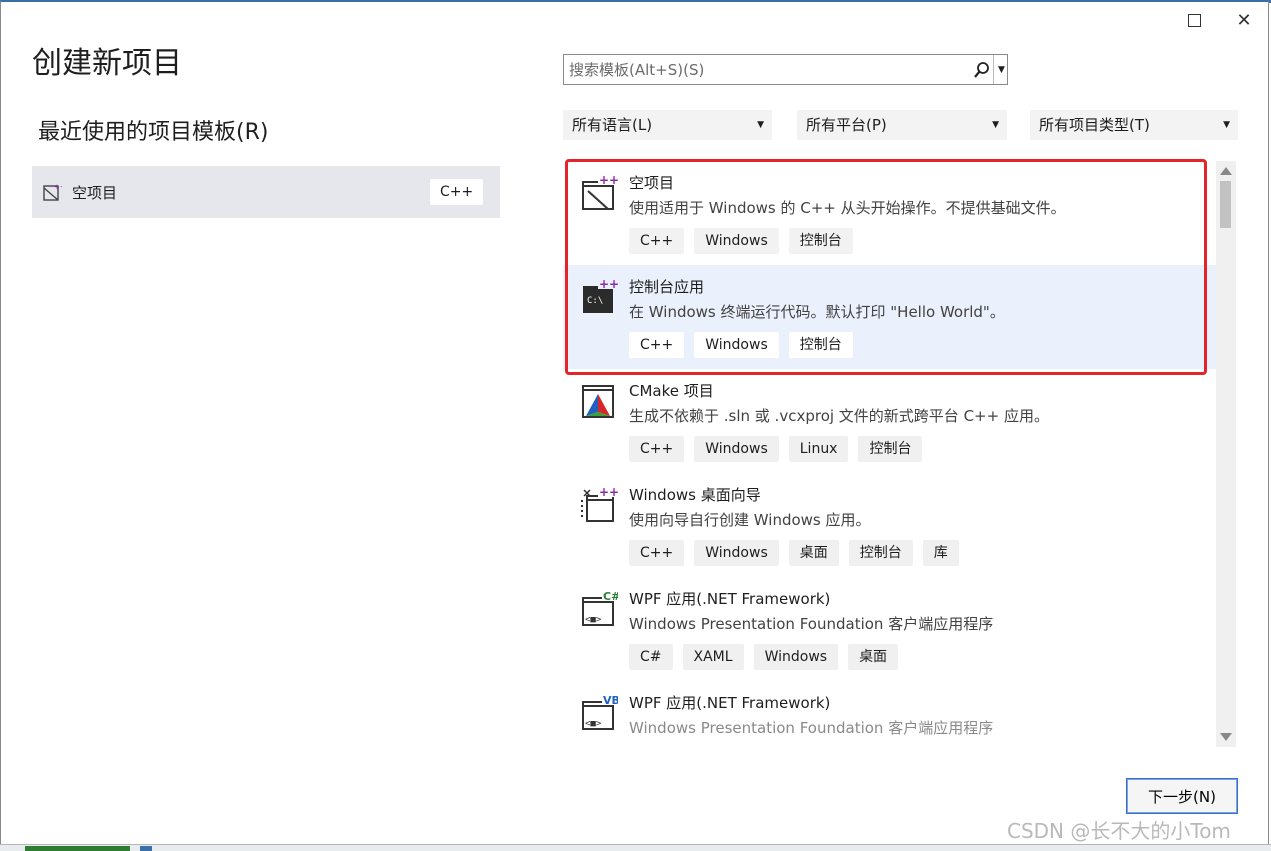 This screenshot has width=1271, height=851. Describe the element at coordinates (818, 449) in the screenshot. I see `template-tag: Linux` at that location.